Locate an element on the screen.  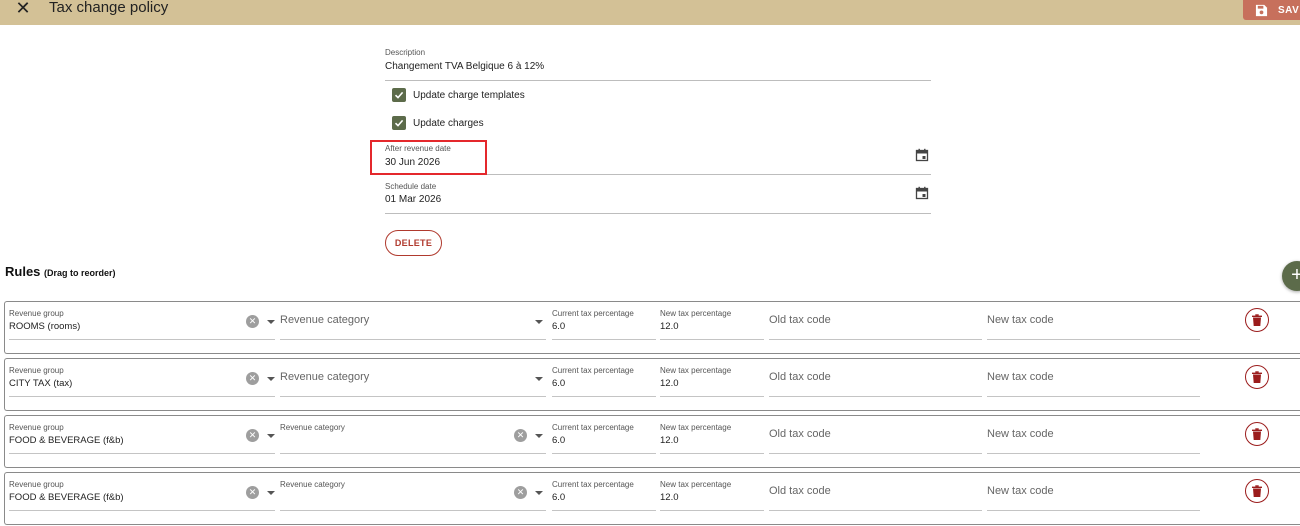
rules-heading: Rules (Drag to reorder) is located at coordinates (60, 271).